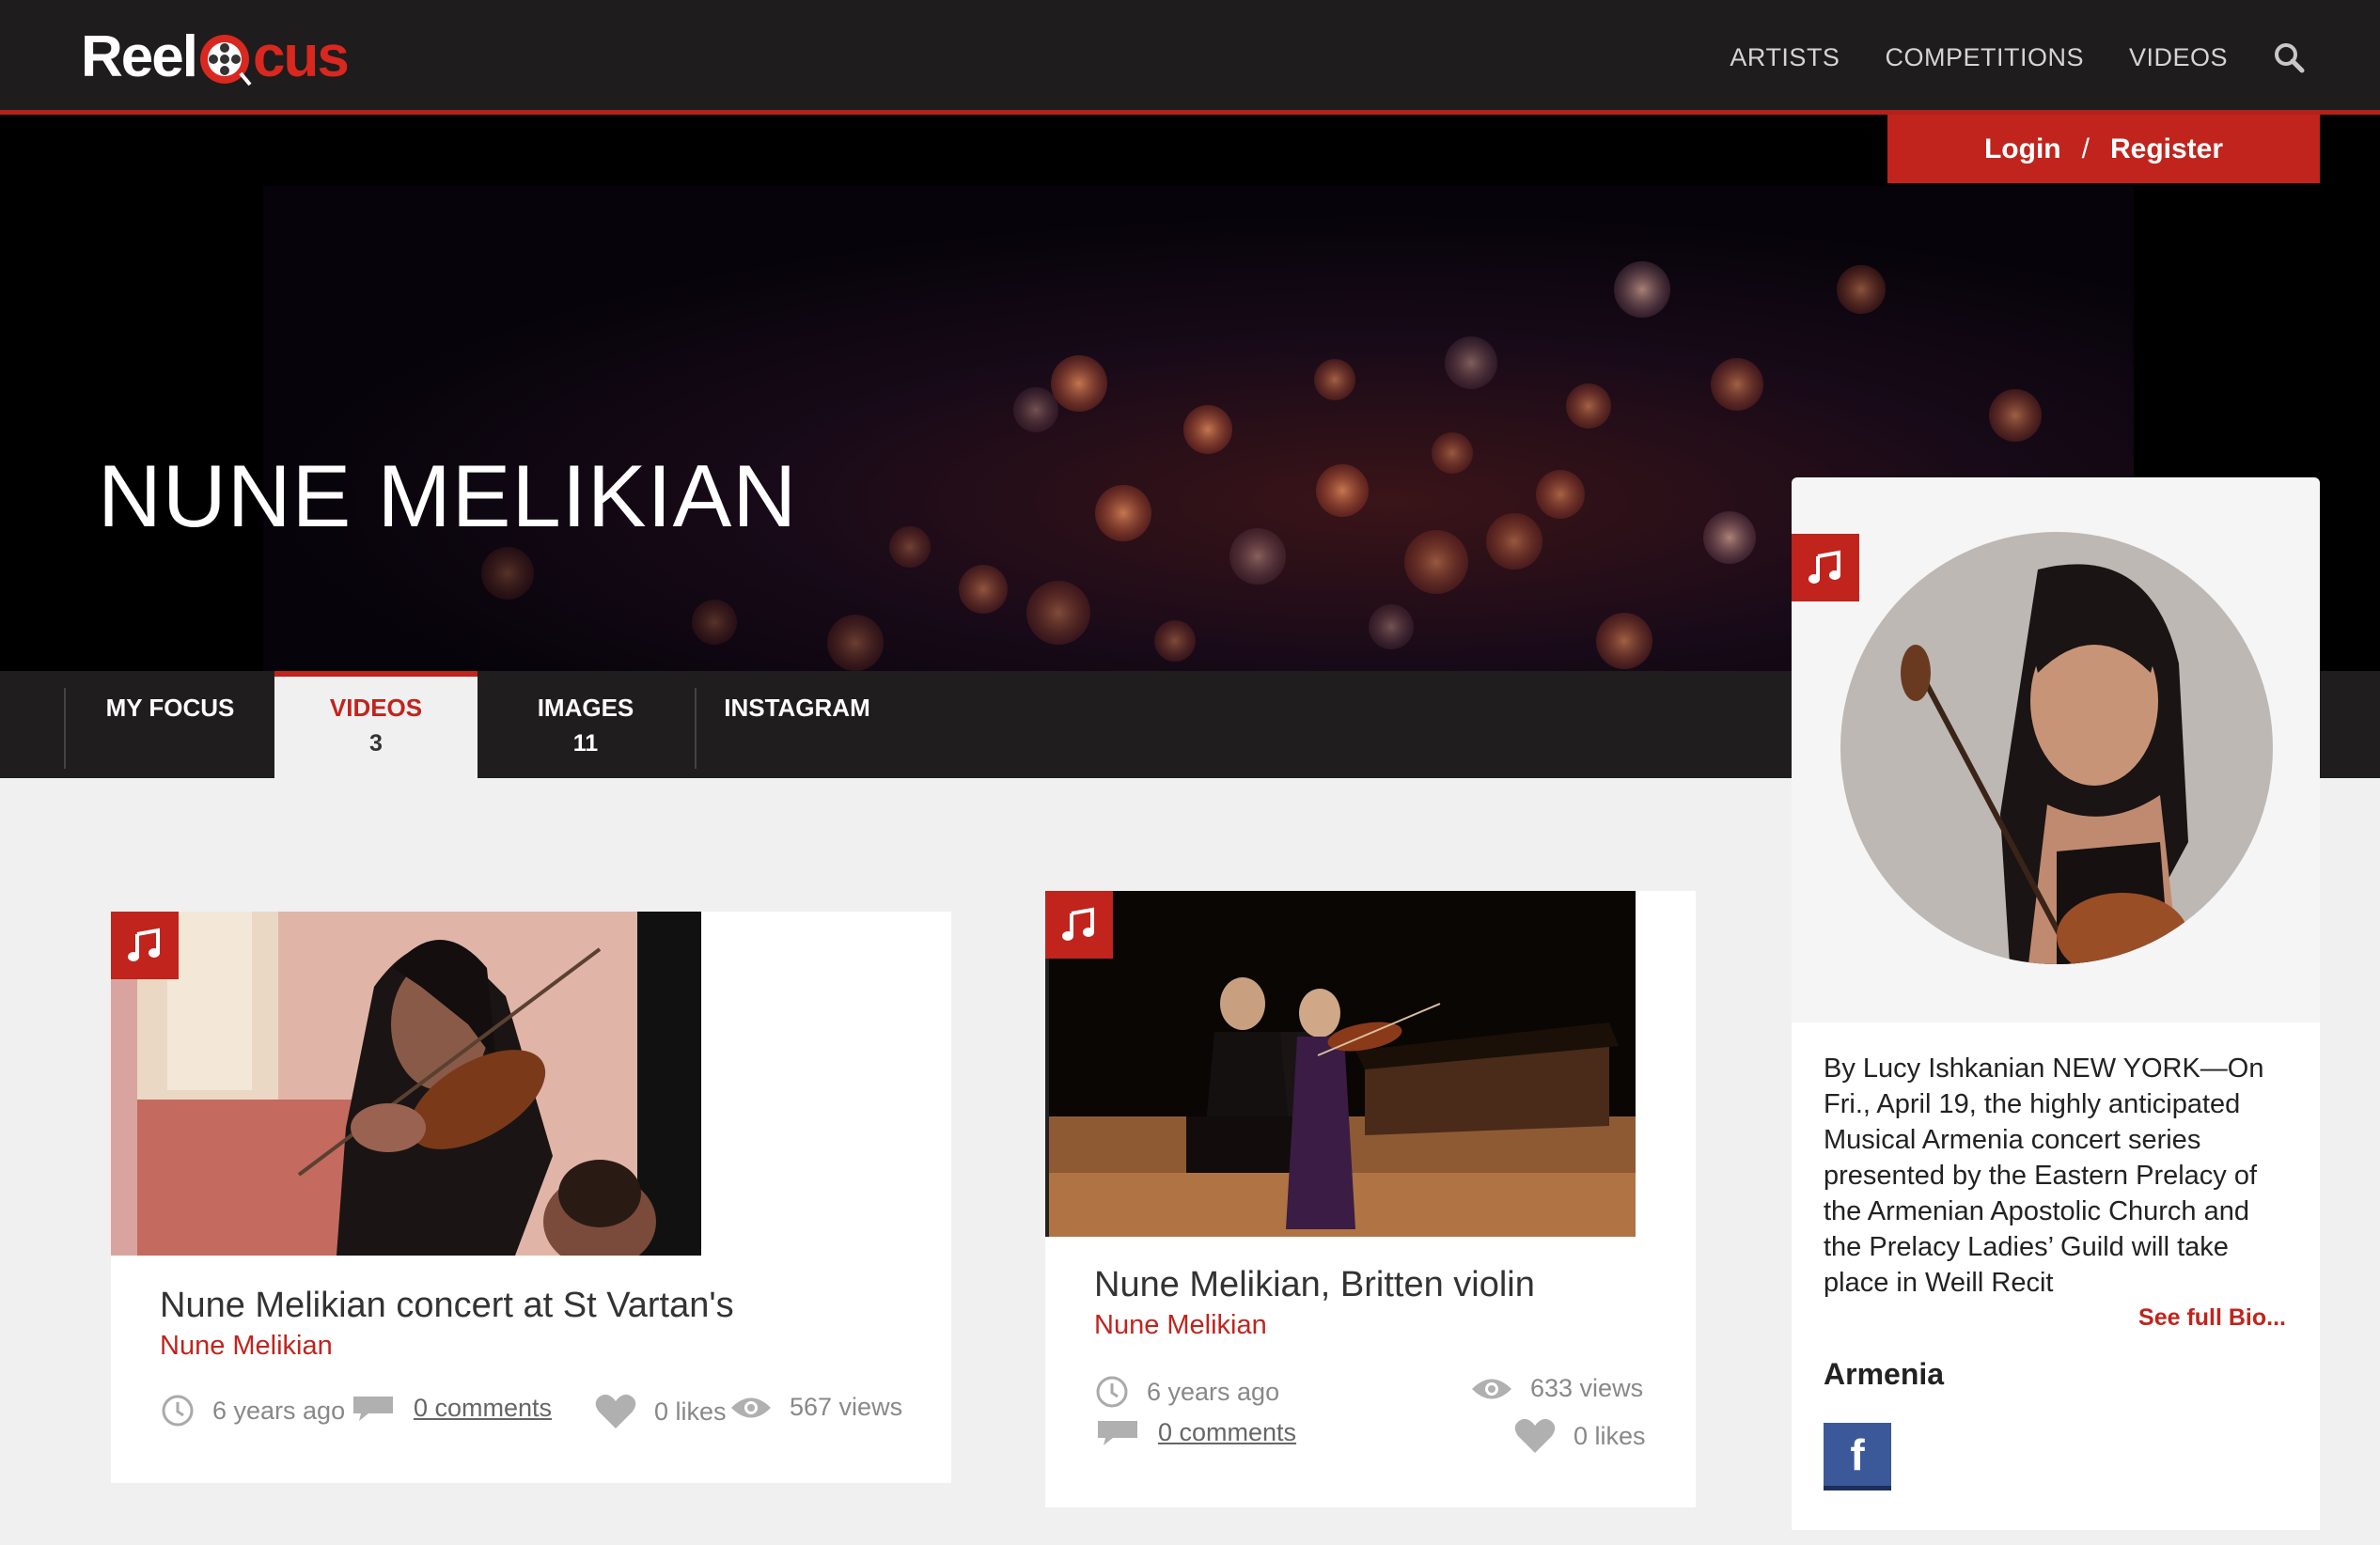 This screenshot has height=1545, width=2380. I want to click on violinist-thumbnail-image, so click(406, 1084).